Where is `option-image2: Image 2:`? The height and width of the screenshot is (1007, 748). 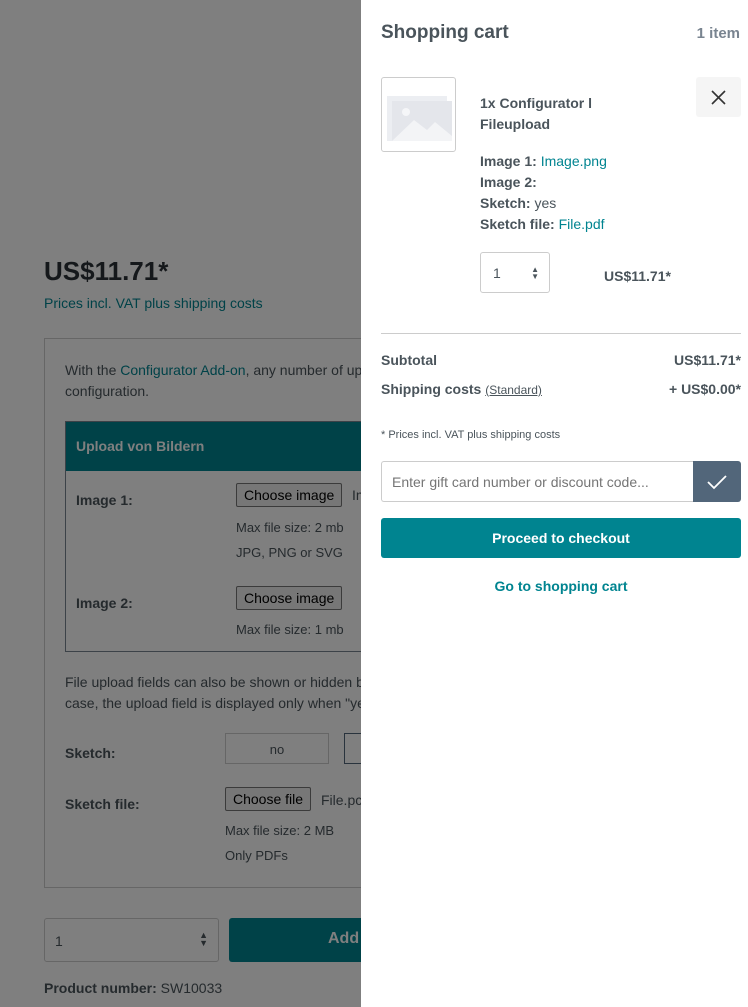 option-image2: Image 2: is located at coordinates (508, 182).